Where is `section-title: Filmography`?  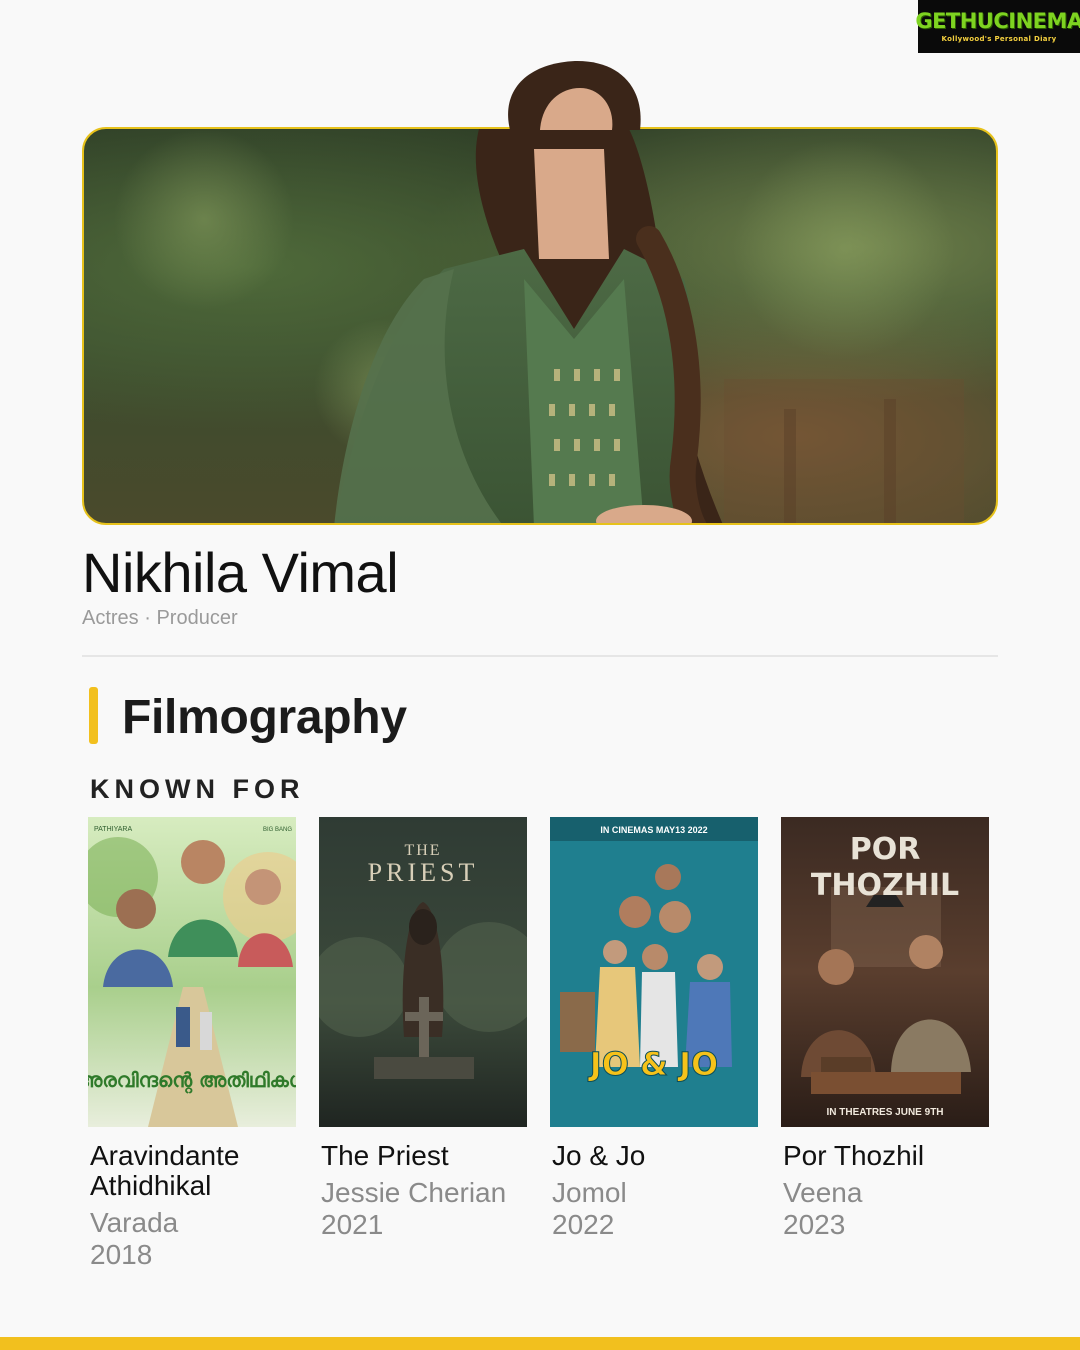
section-title: Filmography is located at coordinates (264, 717).